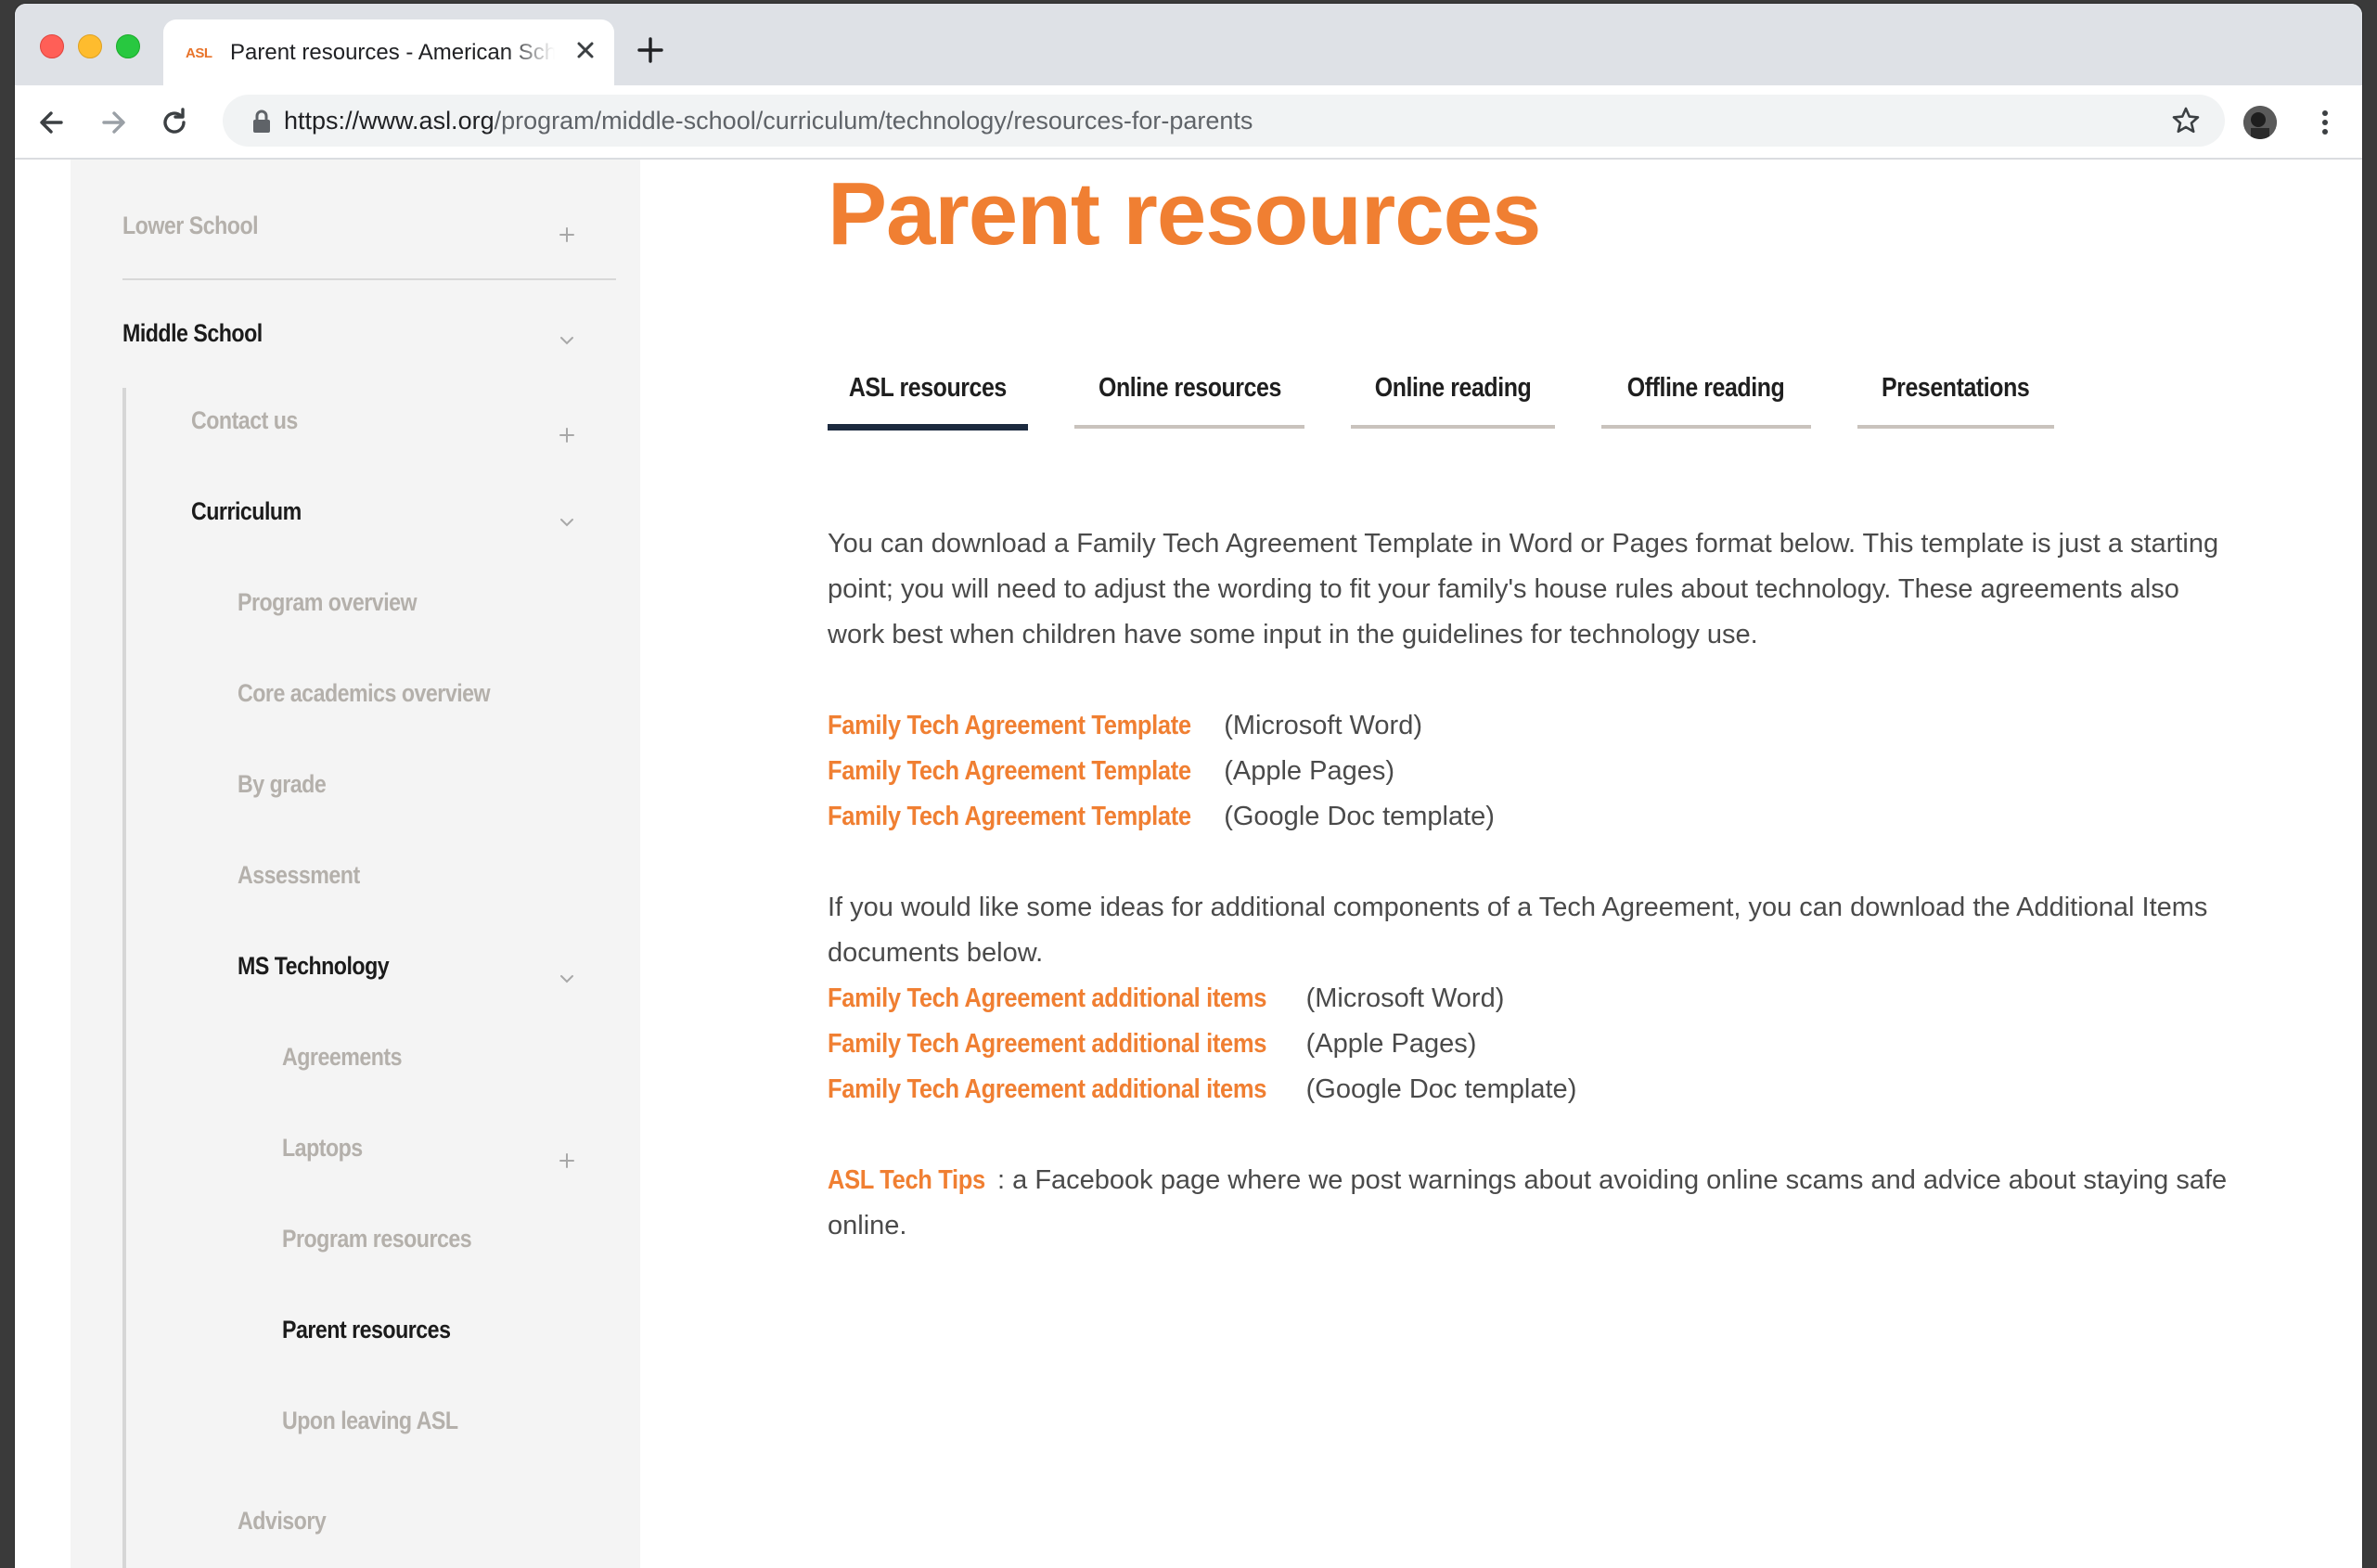 The image size is (2377, 1568). Describe the element at coordinates (928, 427) in the screenshot. I see `active-tab-indicator` at that location.